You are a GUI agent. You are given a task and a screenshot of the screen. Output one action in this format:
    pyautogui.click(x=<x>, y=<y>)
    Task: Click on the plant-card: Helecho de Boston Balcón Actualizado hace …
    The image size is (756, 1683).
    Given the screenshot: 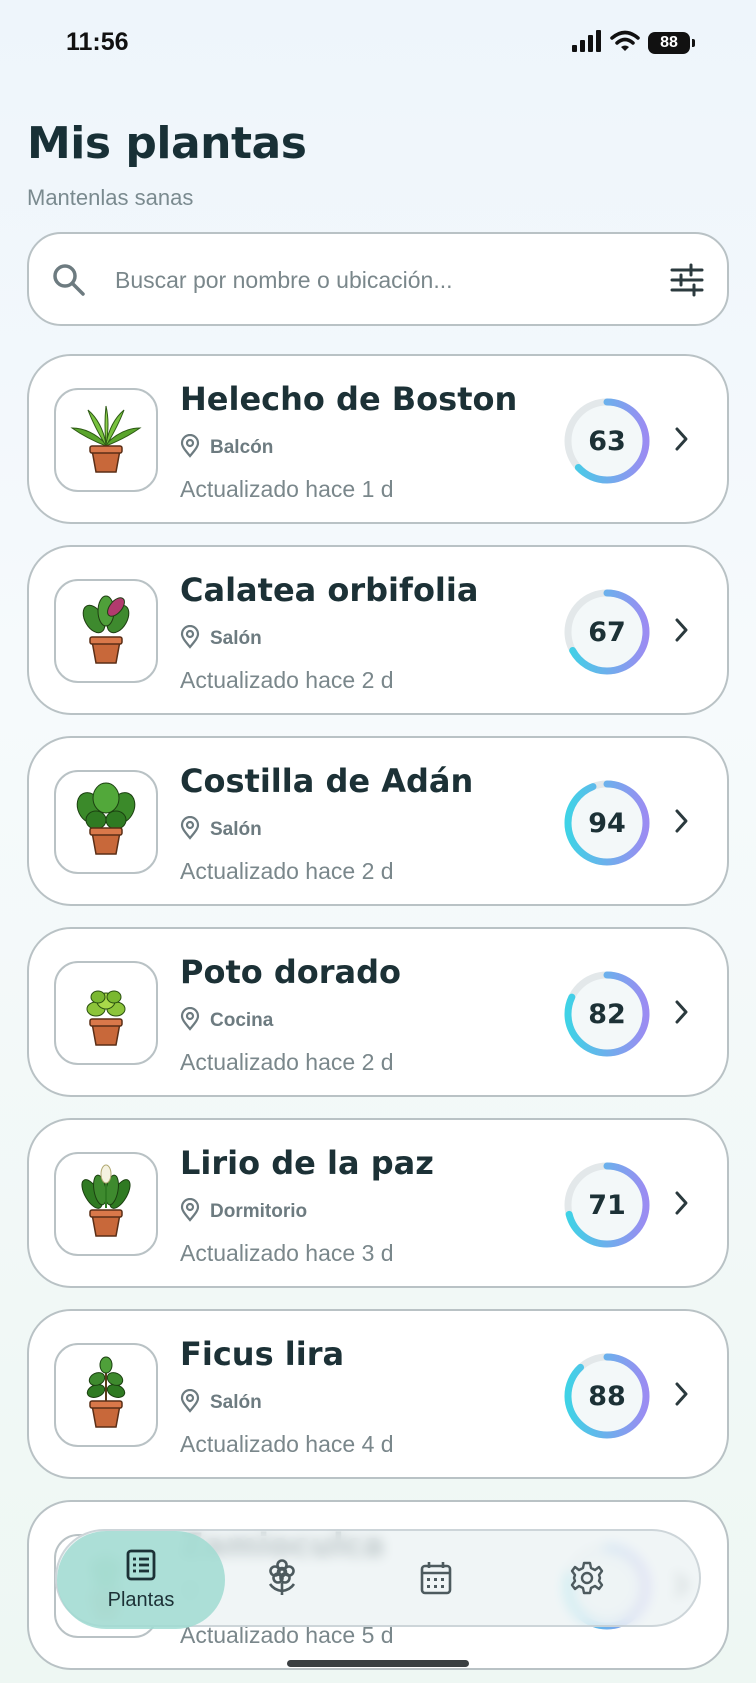 What is the action you would take?
    pyautogui.click(x=378, y=439)
    